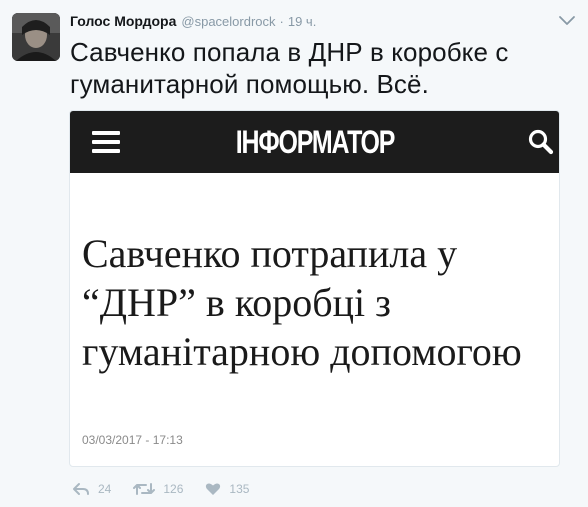 This screenshot has height=507, width=588. I want to click on hamburger-menu-icon, so click(106, 142).